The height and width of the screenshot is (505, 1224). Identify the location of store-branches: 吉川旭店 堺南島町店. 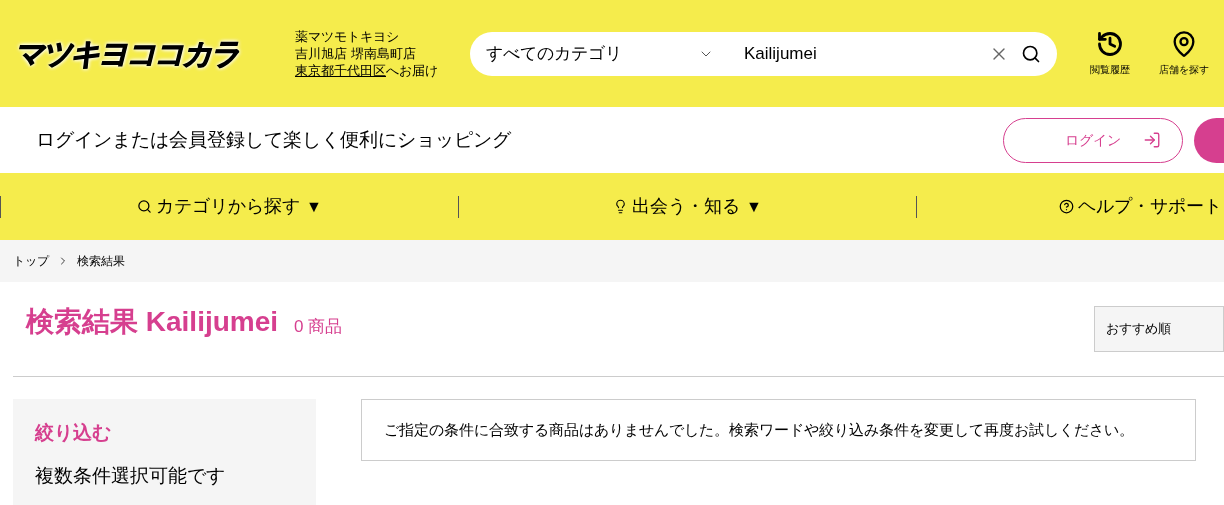
(356, 53).